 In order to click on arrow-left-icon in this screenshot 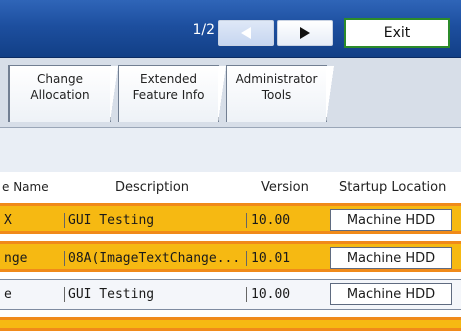, I will do `click(246, 33)`.